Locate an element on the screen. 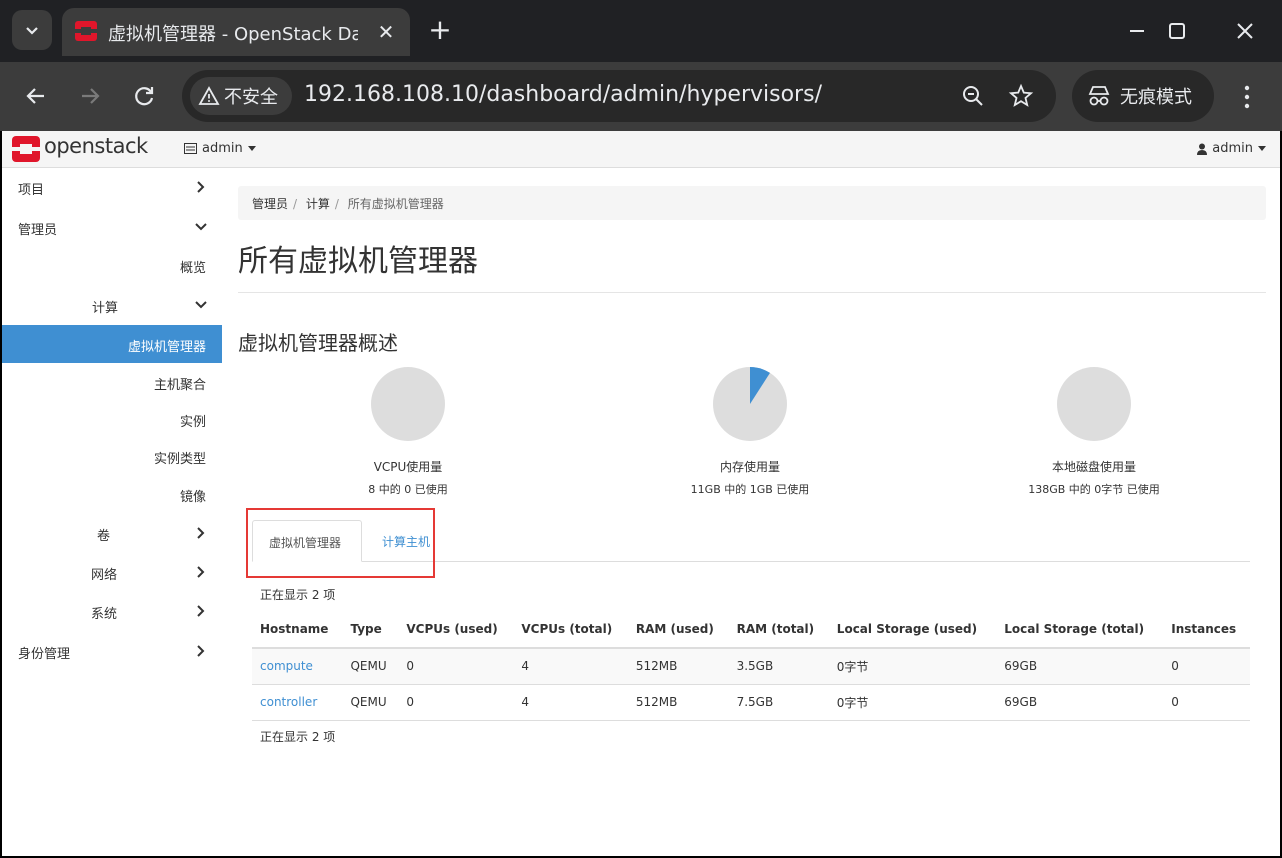 This screenshot has width=1282, height=858. table-row: compute QEMU 0 4 512MB 3.5GB 0字节 69GB 0 is located at coordinates (751, 666).